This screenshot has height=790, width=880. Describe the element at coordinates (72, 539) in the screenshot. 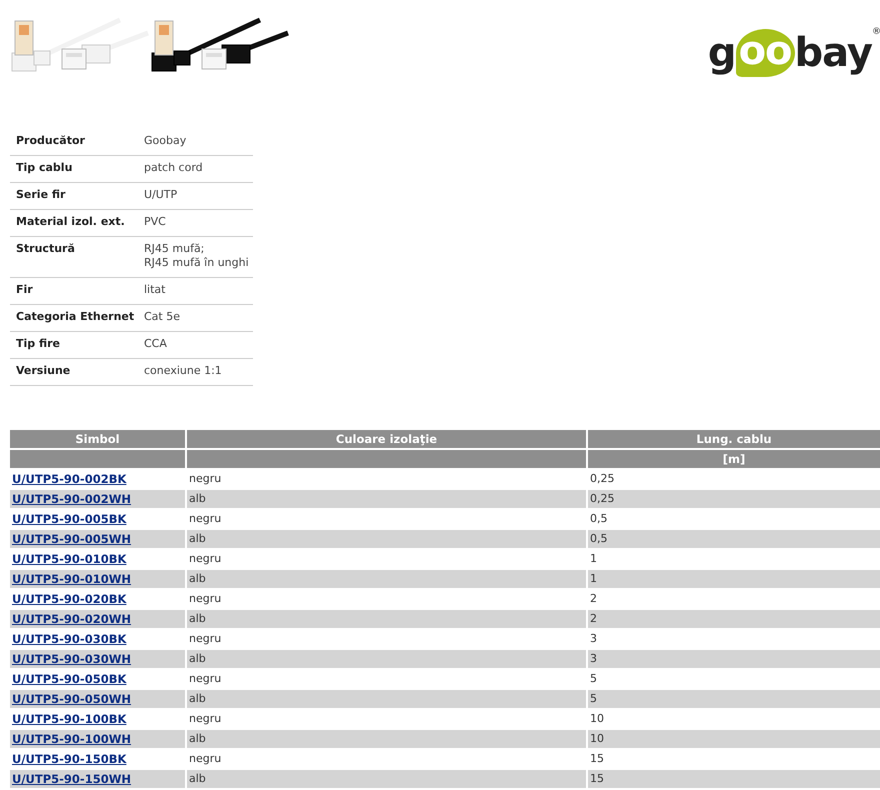

I see `product-link: U/UTP5-90-005WH` at that location.